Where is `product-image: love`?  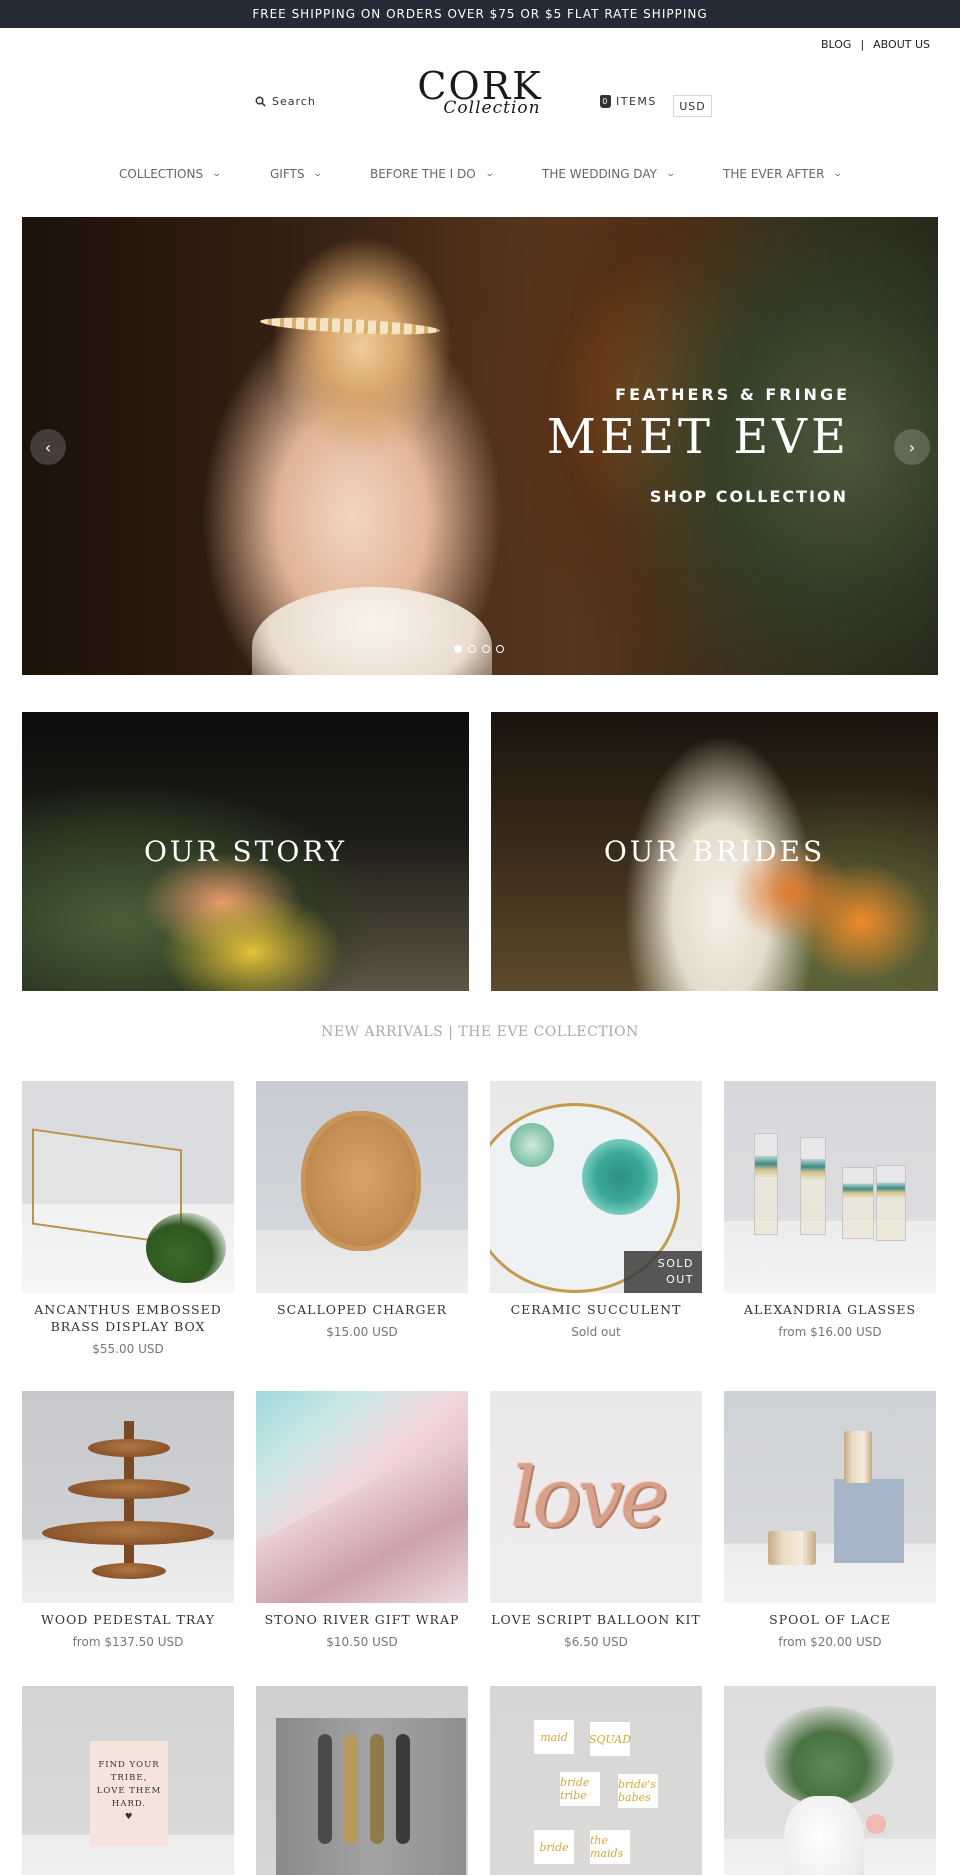 product-image: love is located at coordinates (596, 1497).